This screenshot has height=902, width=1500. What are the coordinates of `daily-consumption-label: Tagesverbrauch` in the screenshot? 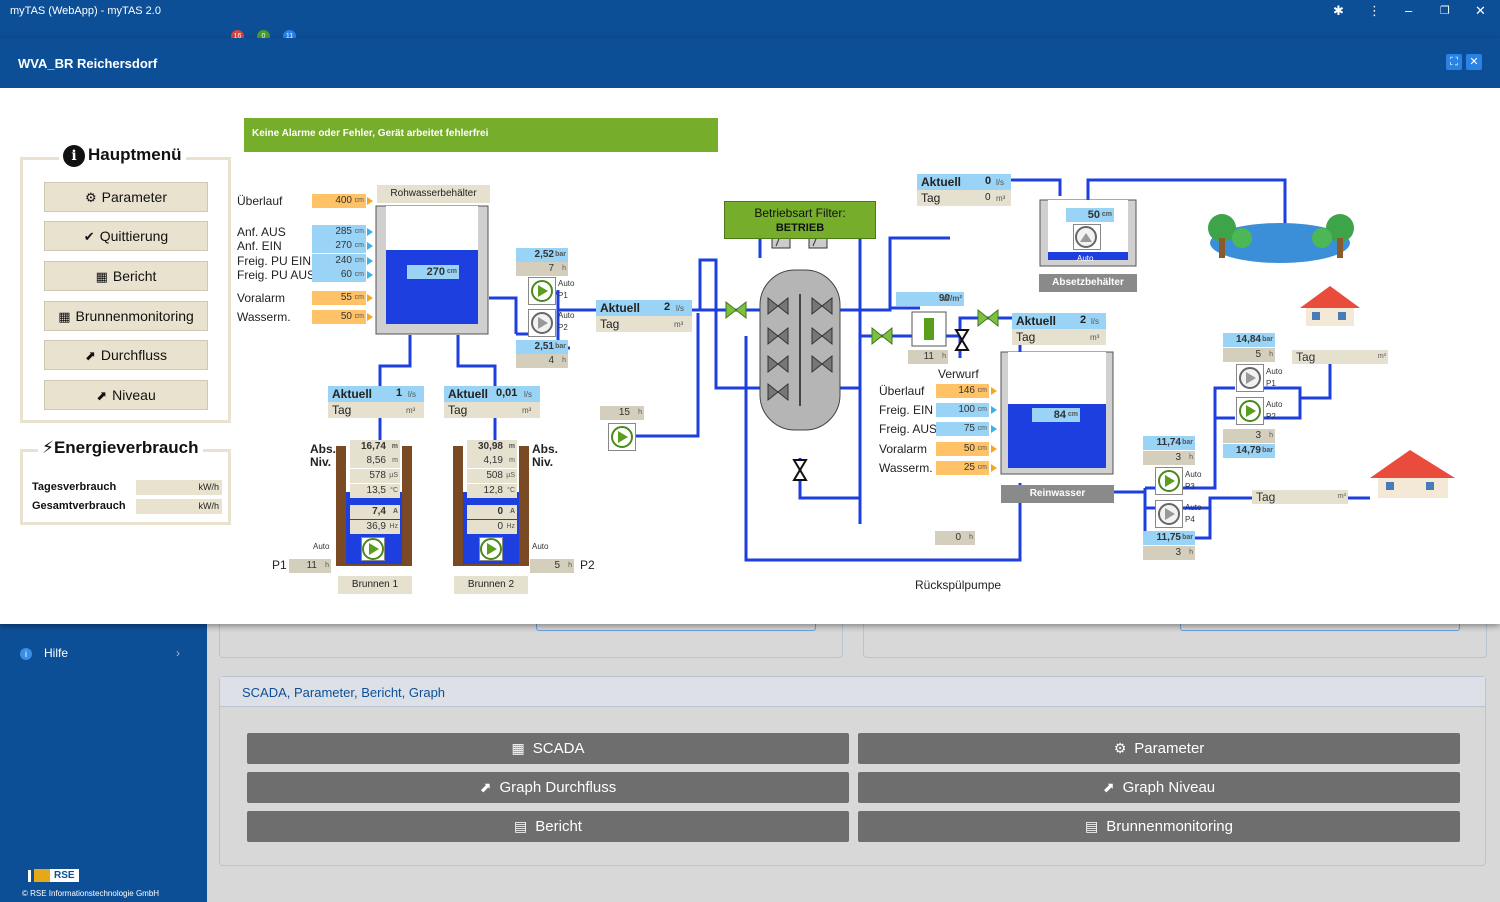 It's located at (74, 487).